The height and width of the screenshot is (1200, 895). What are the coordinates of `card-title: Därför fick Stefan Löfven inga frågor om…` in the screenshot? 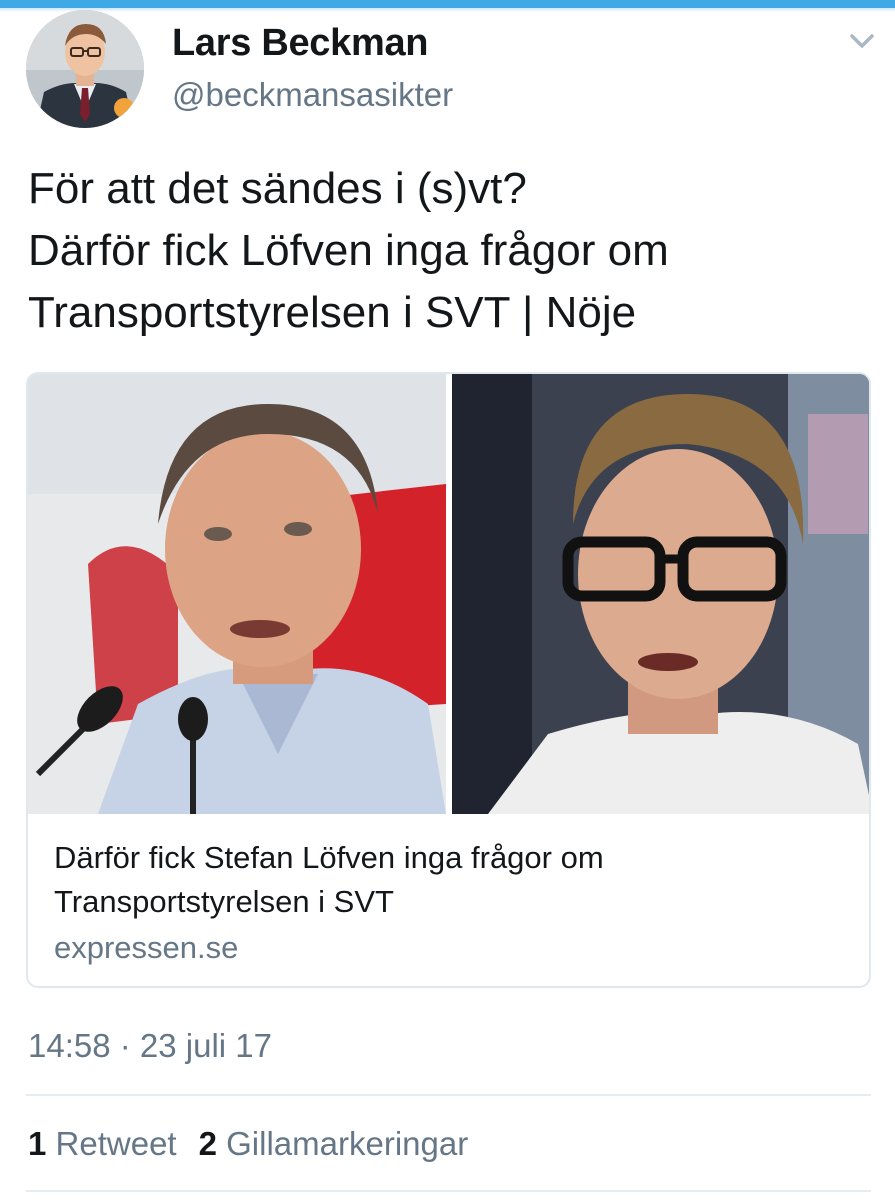 It's located at (449, 880).